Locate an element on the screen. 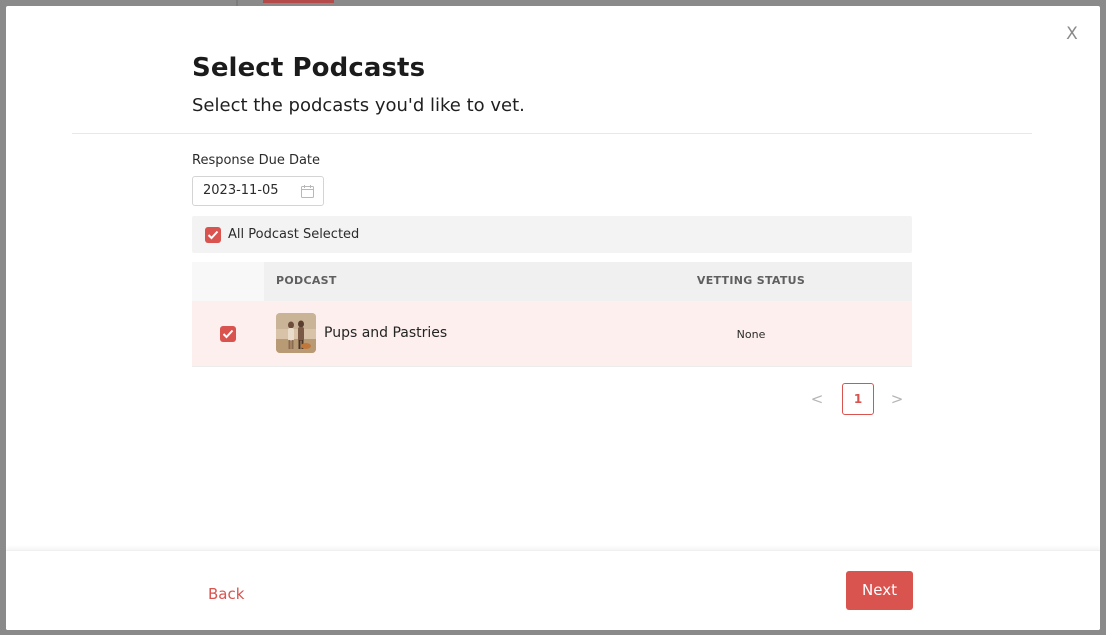 The width and height of the screenshot is (1106, 635). close-icon: X is located at coordinates (1072, 34).